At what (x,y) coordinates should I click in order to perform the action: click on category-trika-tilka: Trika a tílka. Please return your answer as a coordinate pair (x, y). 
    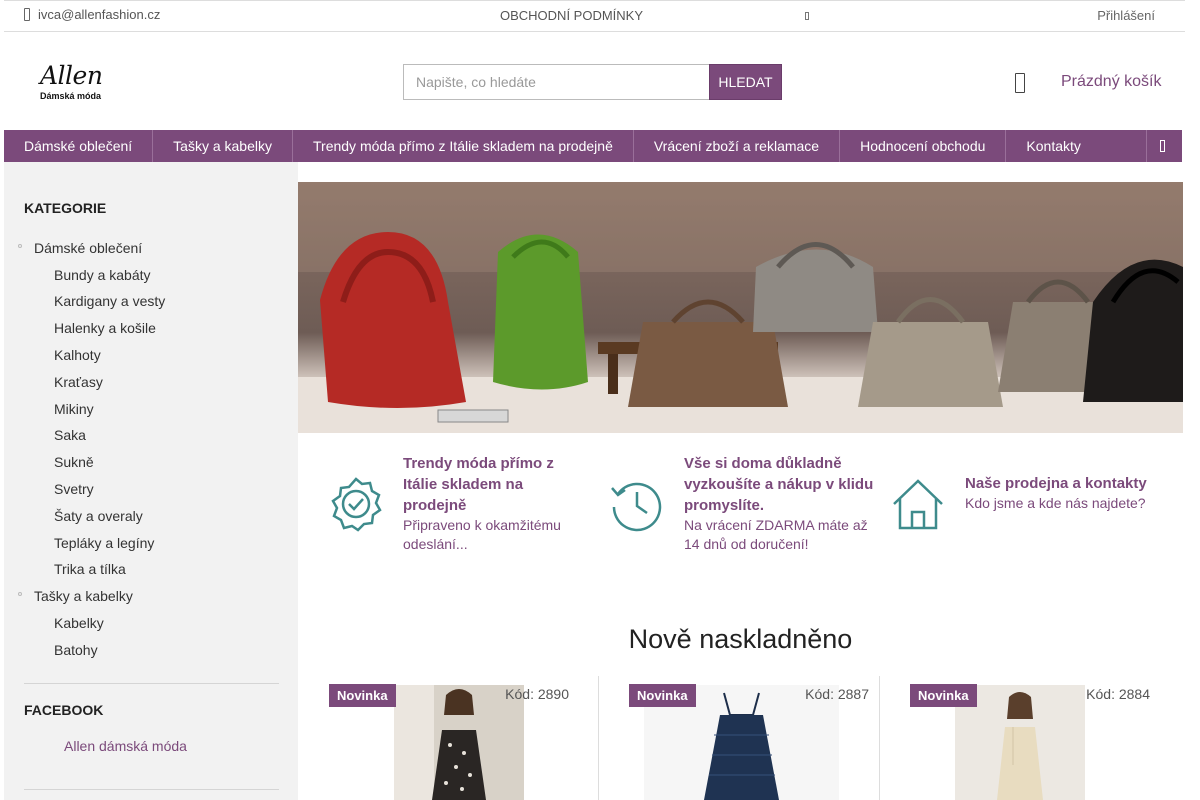
    Looking at the image, I should click on (90, 569).